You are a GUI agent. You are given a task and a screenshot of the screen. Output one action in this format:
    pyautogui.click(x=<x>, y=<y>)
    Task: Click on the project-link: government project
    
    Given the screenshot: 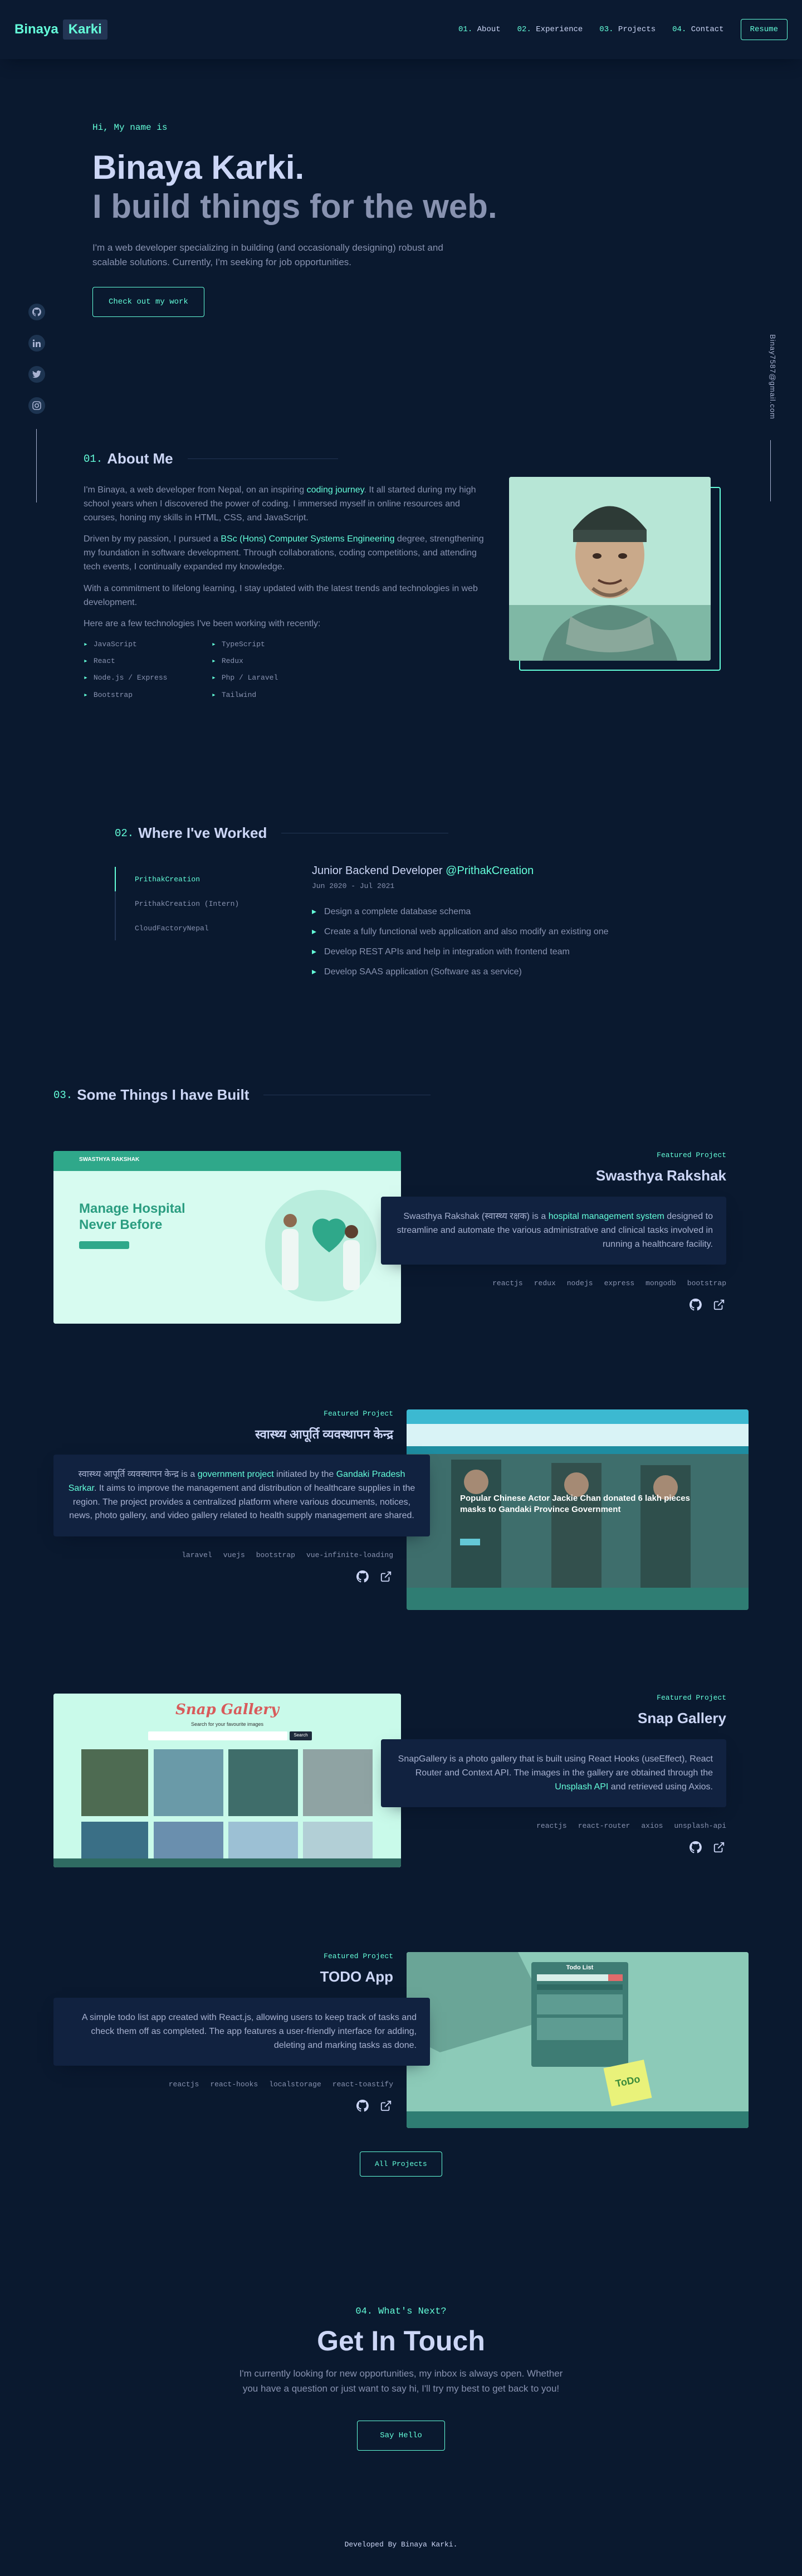 What is the action you would take?
    pyautogui.click(x=236, y=1474)
    